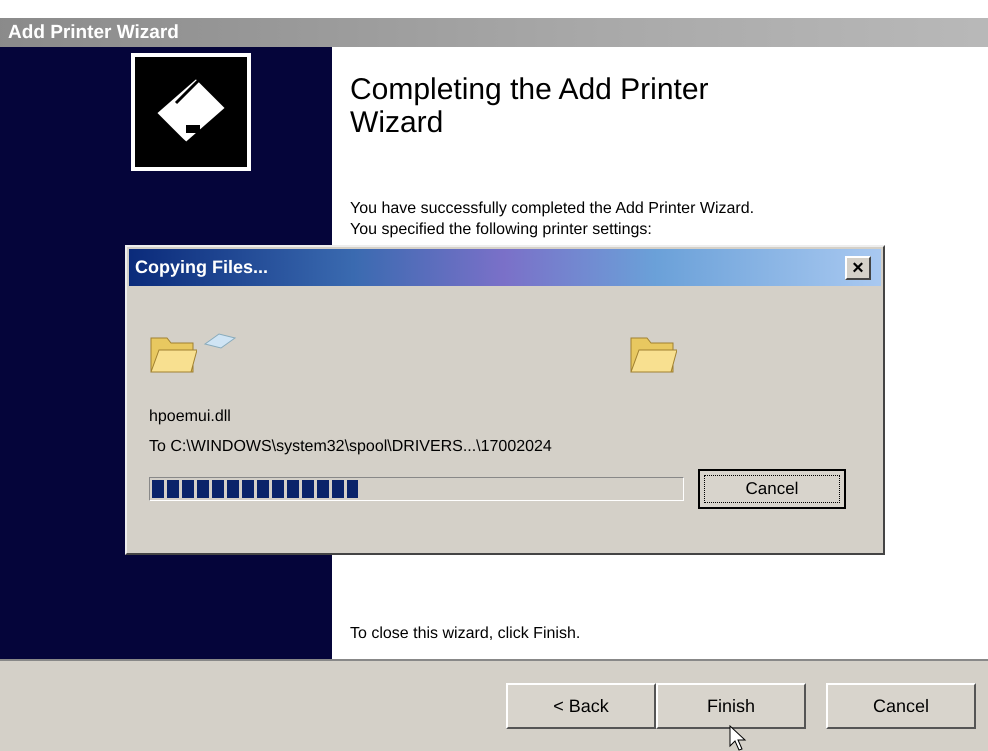 This screenshot has height=751, width=988. Describe the element at coordinates (581, 706) in the screenshot. I see `back-button: < Back` at that location.